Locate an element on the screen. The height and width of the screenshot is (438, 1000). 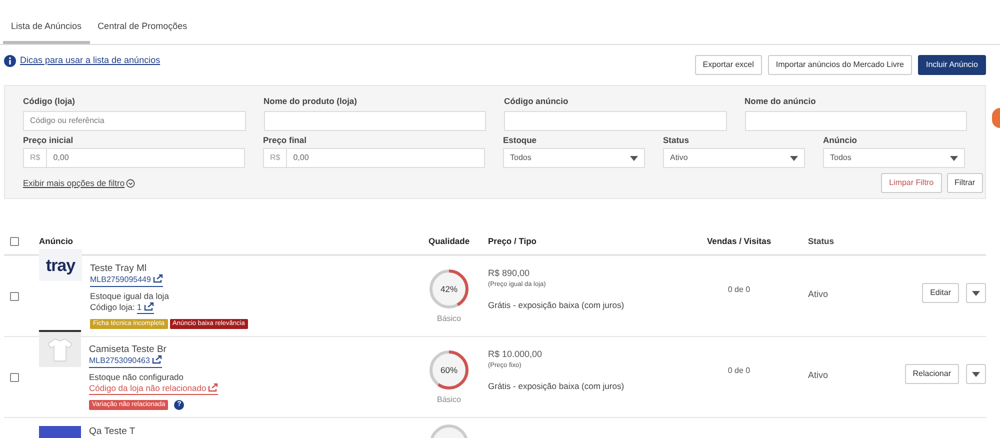
tab: Central de Promoções is located at coordinates (143, 32).